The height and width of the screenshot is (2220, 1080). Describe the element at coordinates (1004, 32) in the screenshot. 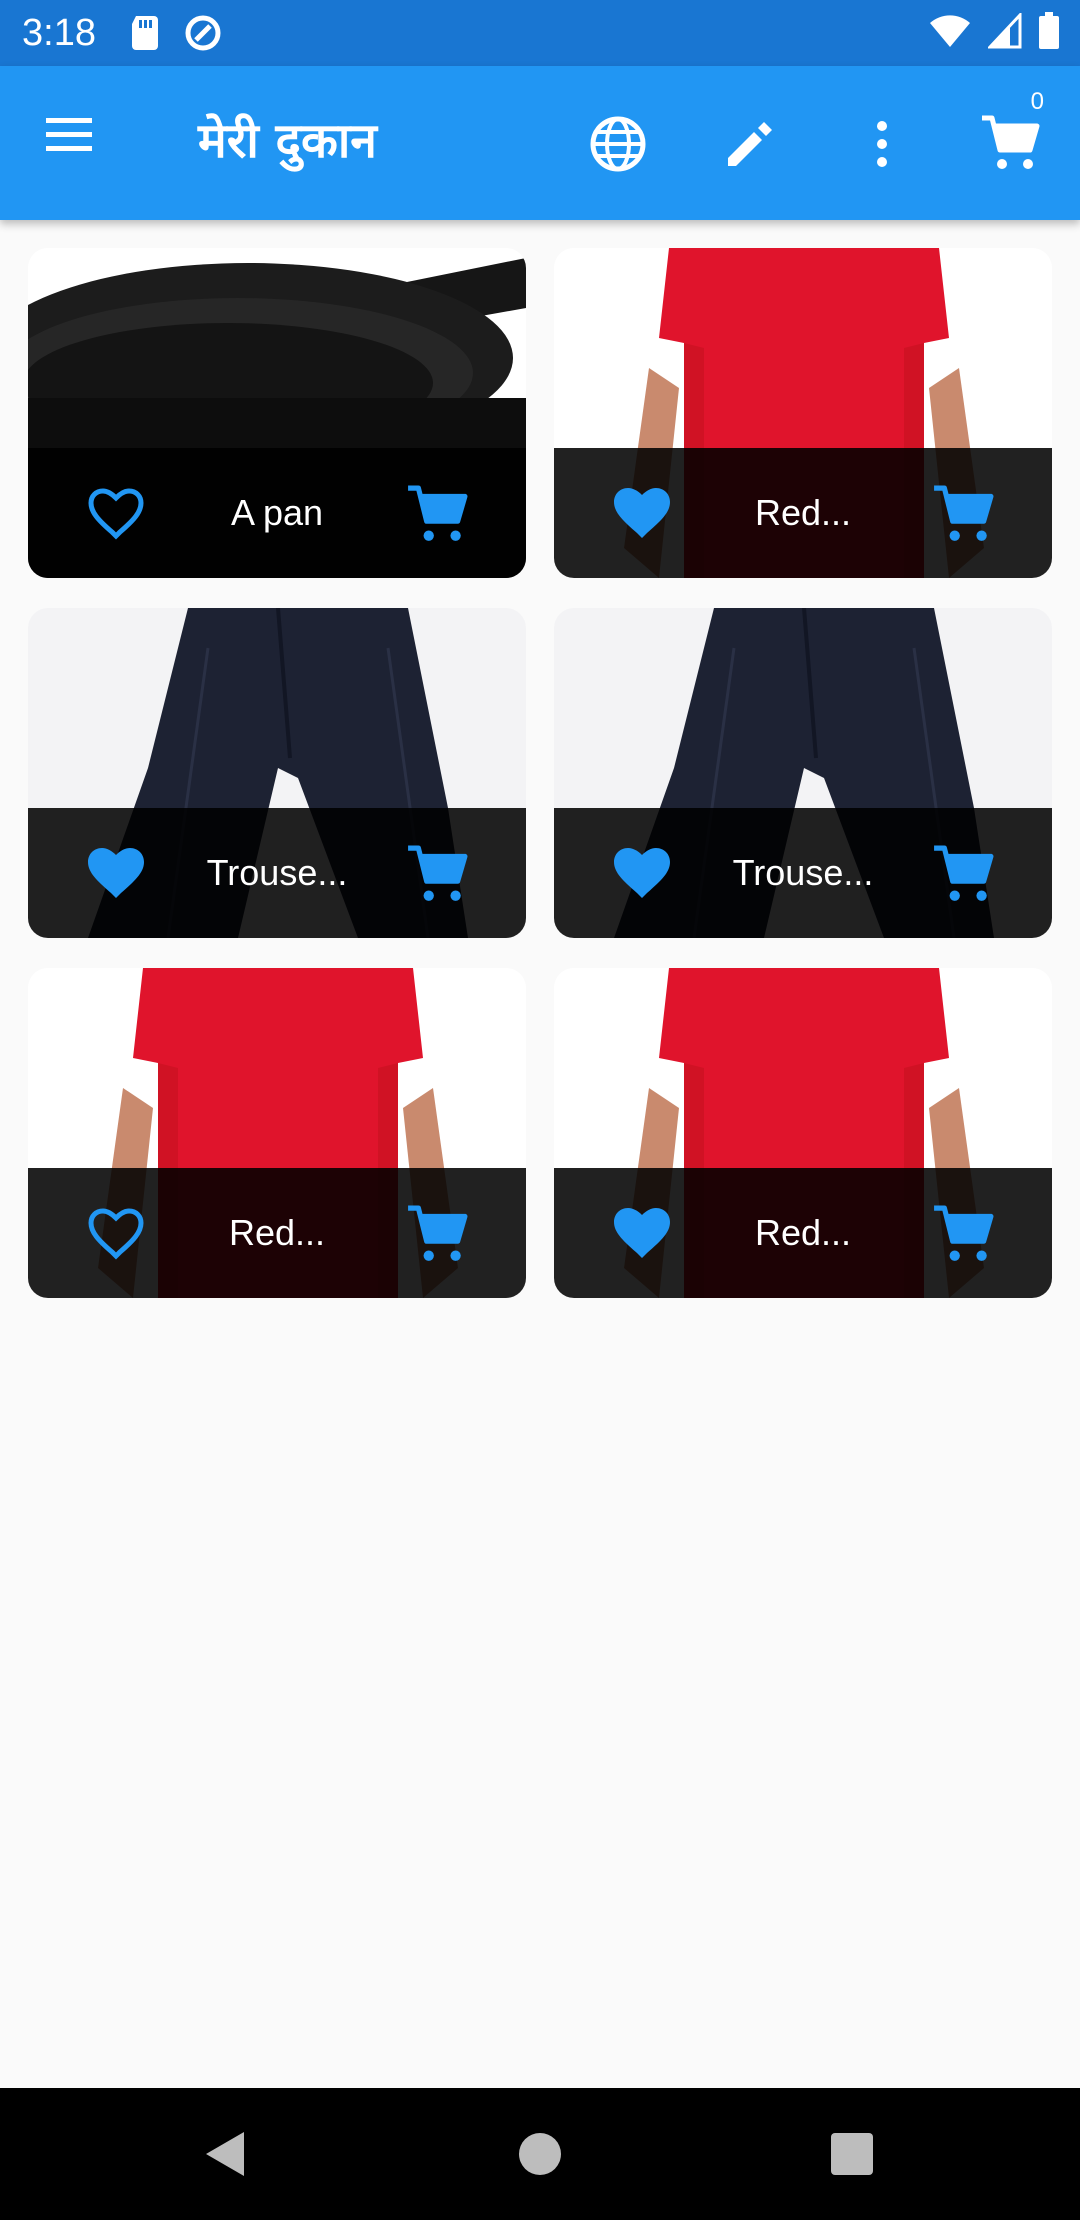

I see `signal-icon` at that location.